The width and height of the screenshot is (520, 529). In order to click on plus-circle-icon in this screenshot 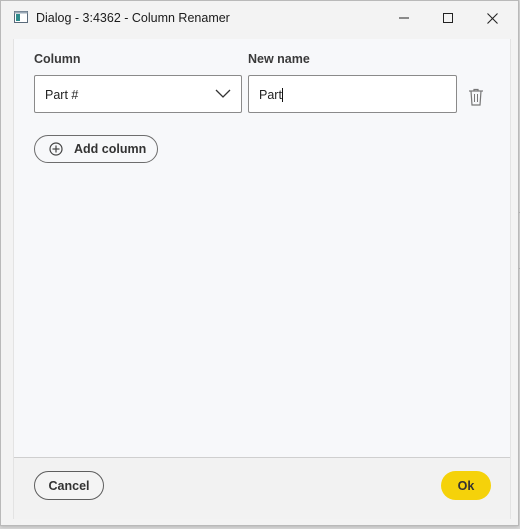, I will do `click(56, 149)`.